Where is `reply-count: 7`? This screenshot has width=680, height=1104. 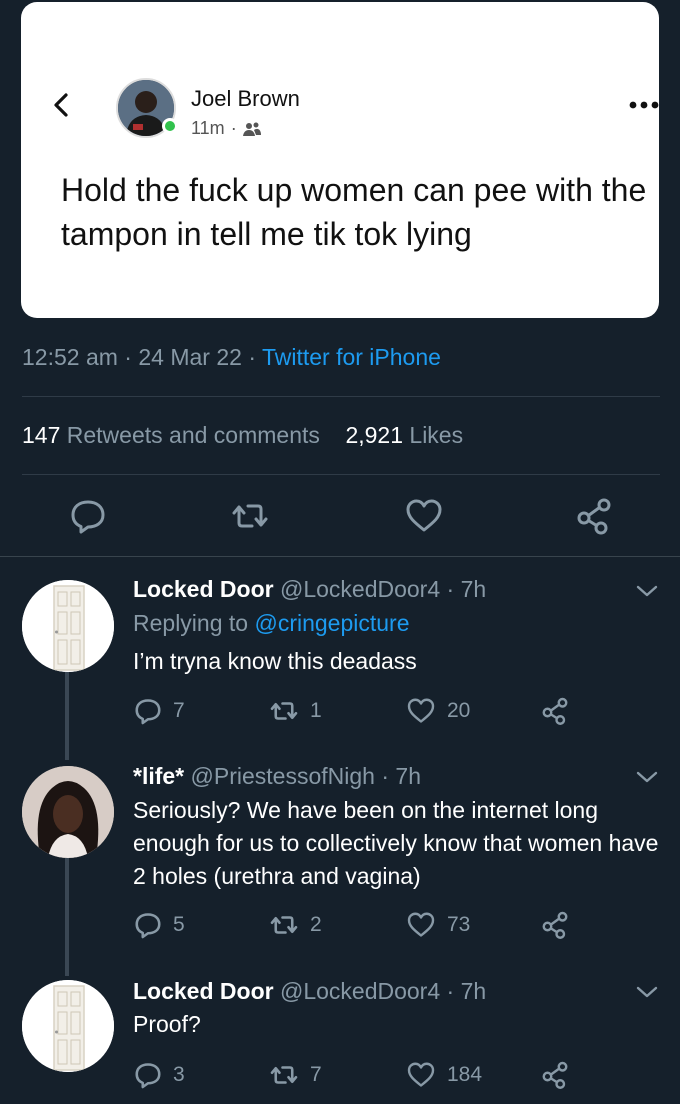
reply-count: 7 is located at coordinates (179, 710).